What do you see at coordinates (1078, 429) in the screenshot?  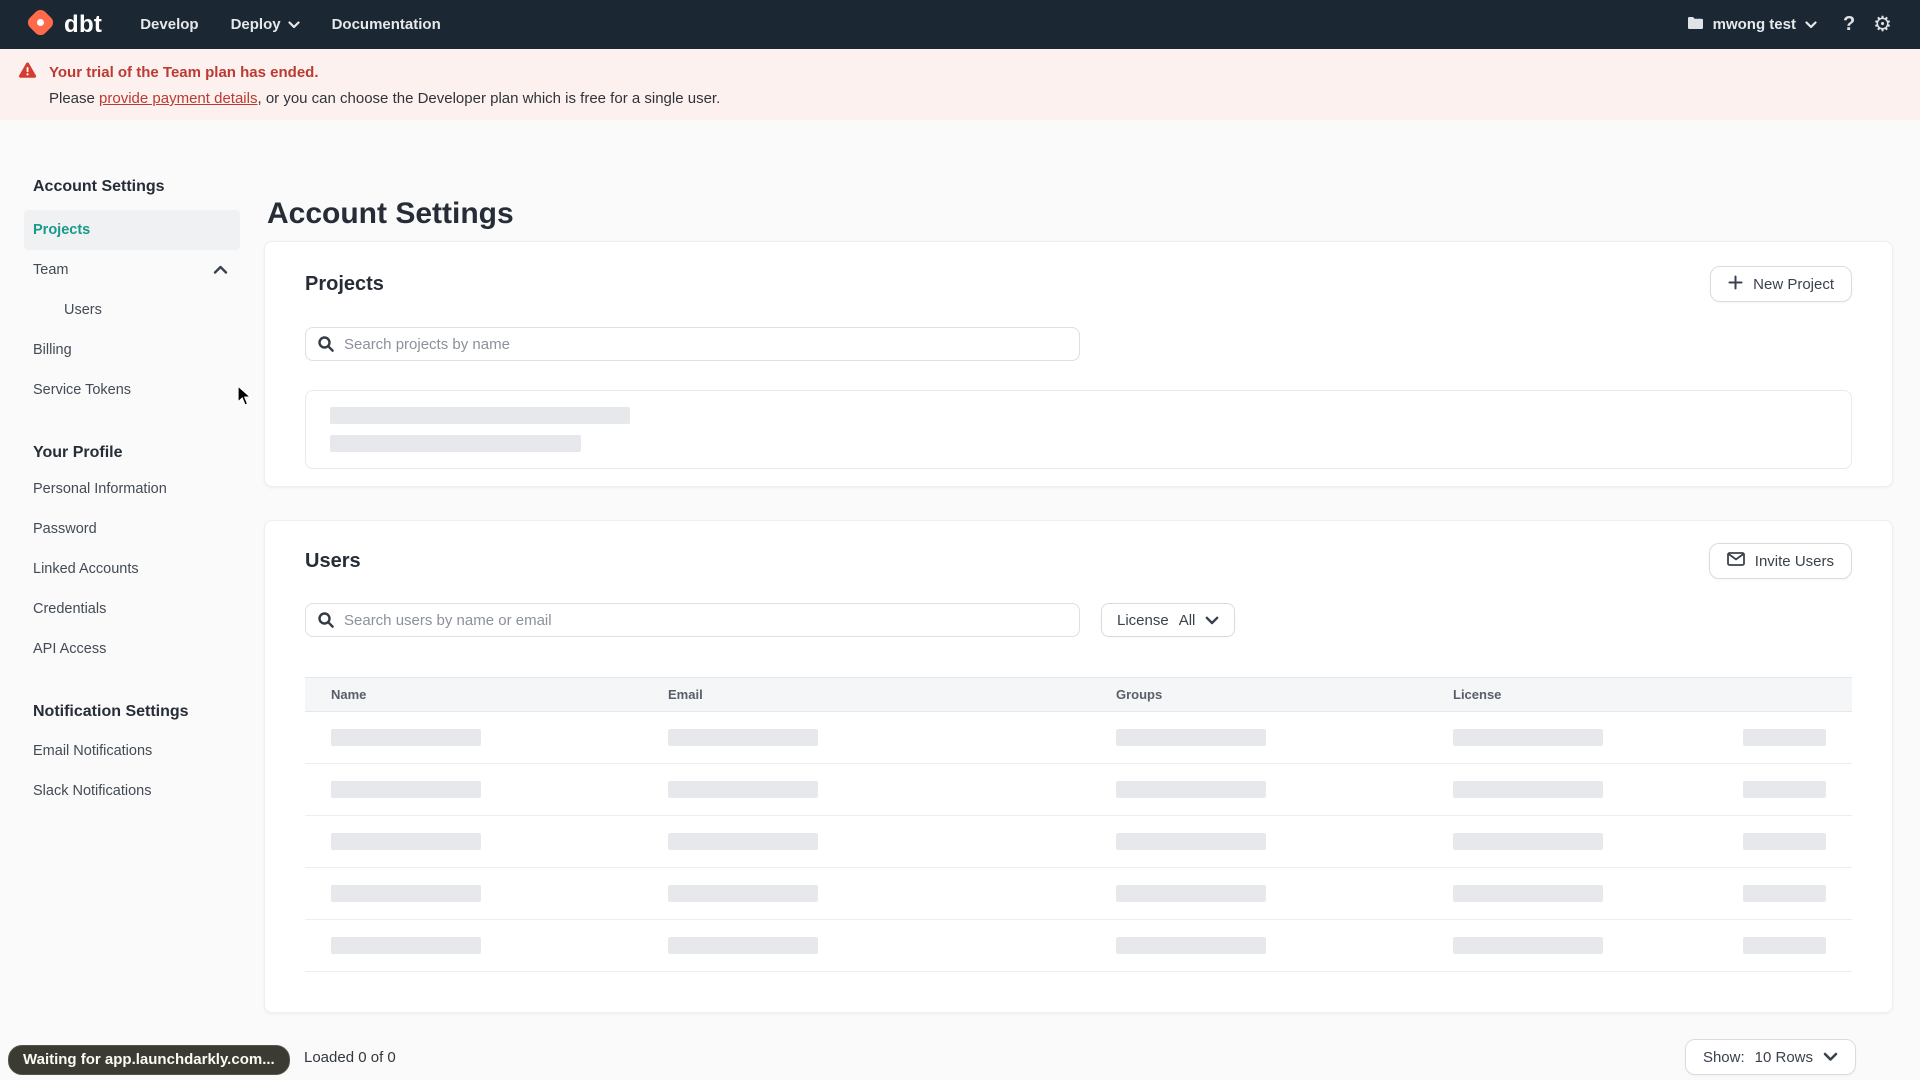 I see `projects-loading-panel` at bounding box center [1078, 429].